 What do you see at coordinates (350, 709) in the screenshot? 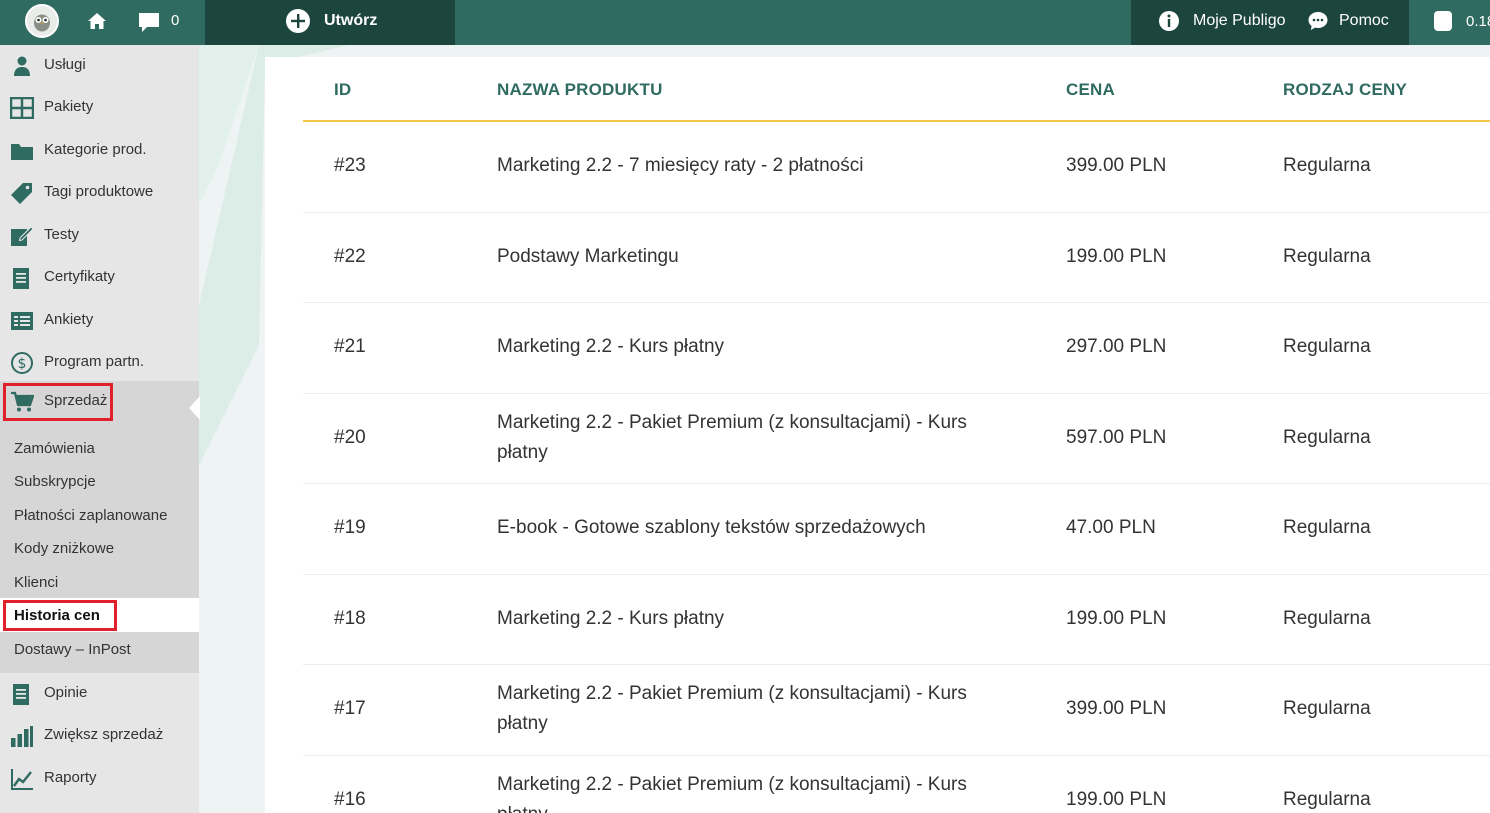
I see `cell-id: #17` at bounding box center [350, 709].